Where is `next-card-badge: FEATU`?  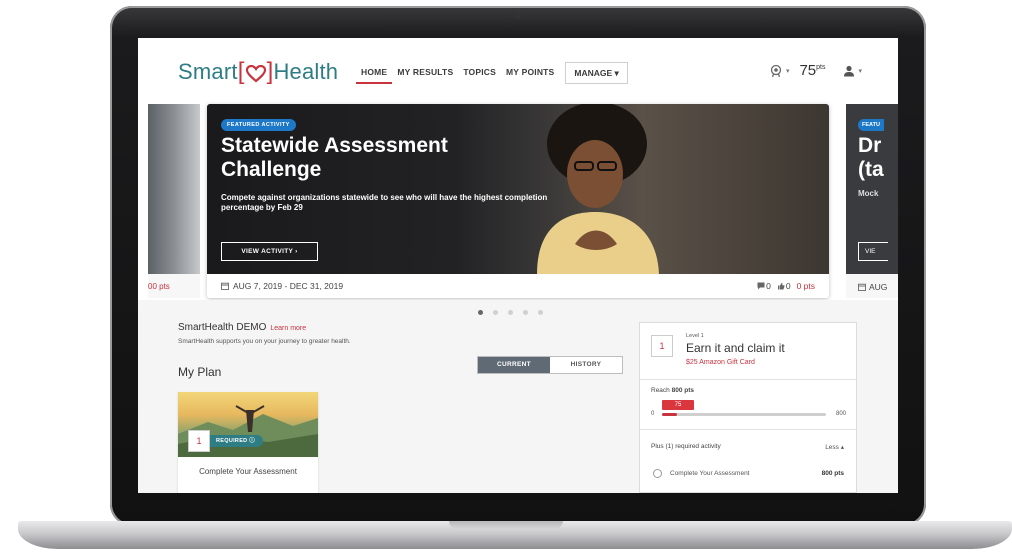 next-card-badge: FEATU is located at coordinates (871, 125).